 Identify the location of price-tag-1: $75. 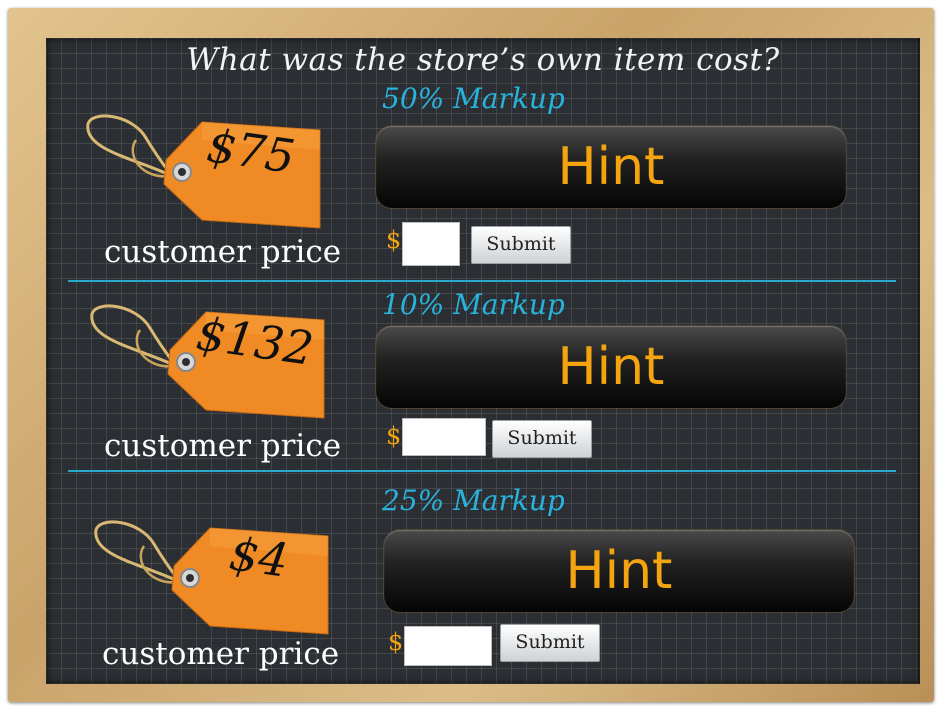
(209, 175).